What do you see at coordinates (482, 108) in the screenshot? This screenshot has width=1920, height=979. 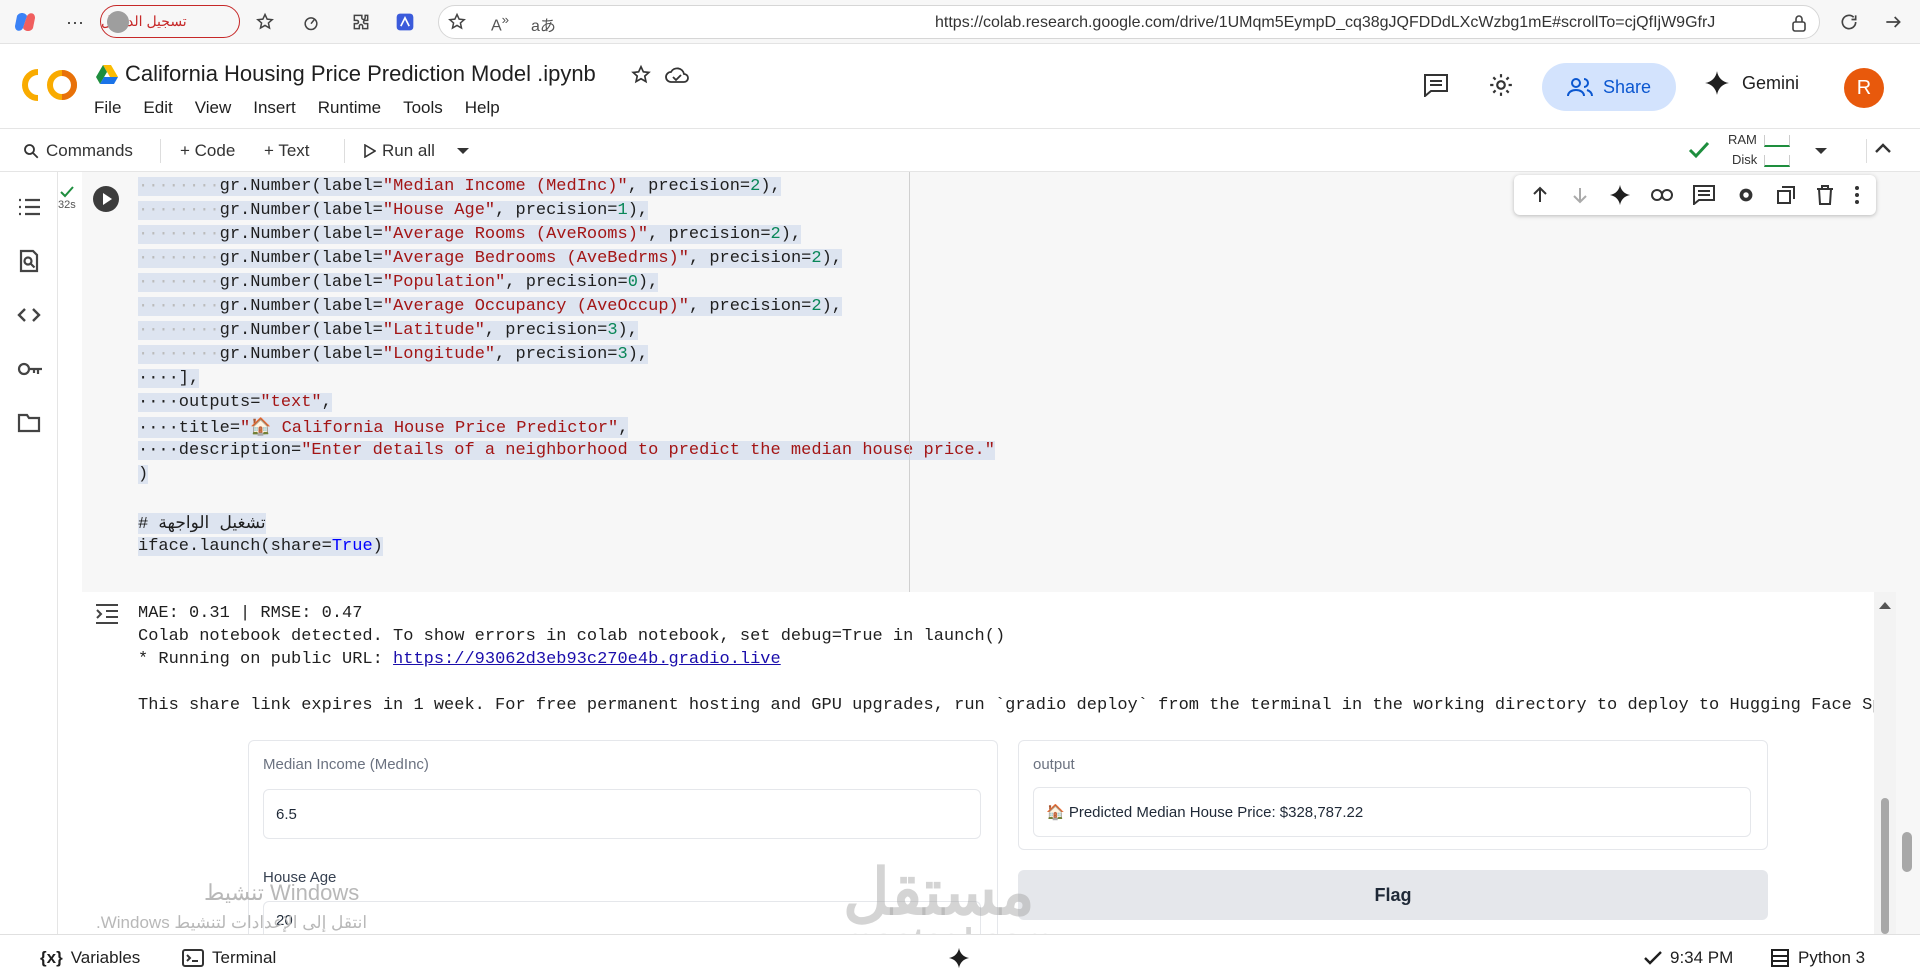 I see `menu-help: Help` at bounding box center [482, 108].